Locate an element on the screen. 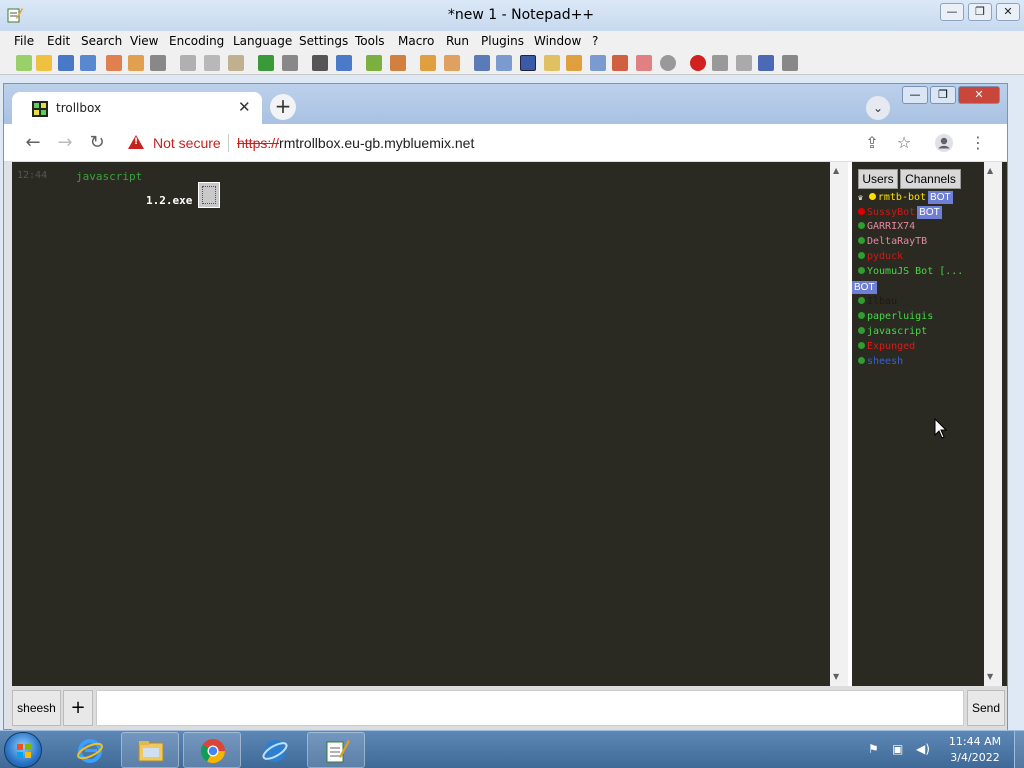  user-list-item: Ilbau is located at coordinates (877, 303).